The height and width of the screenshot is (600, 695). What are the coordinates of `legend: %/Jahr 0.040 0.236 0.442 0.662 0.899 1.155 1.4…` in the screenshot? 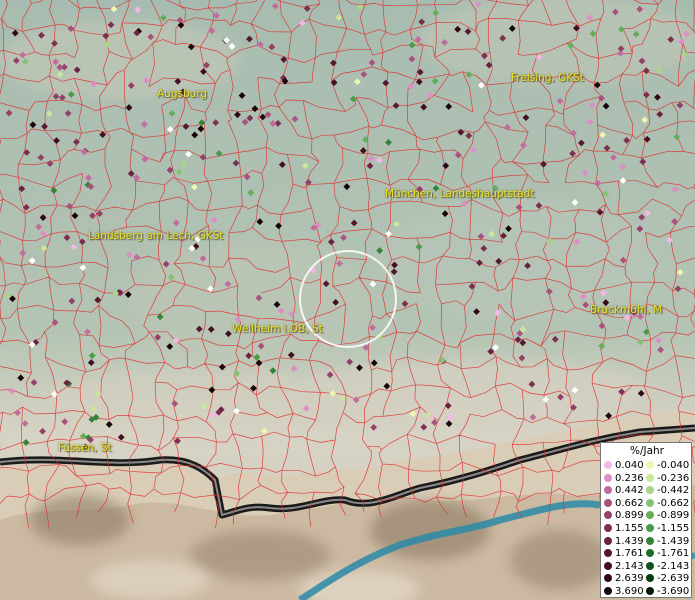 It's located at (646, 520).